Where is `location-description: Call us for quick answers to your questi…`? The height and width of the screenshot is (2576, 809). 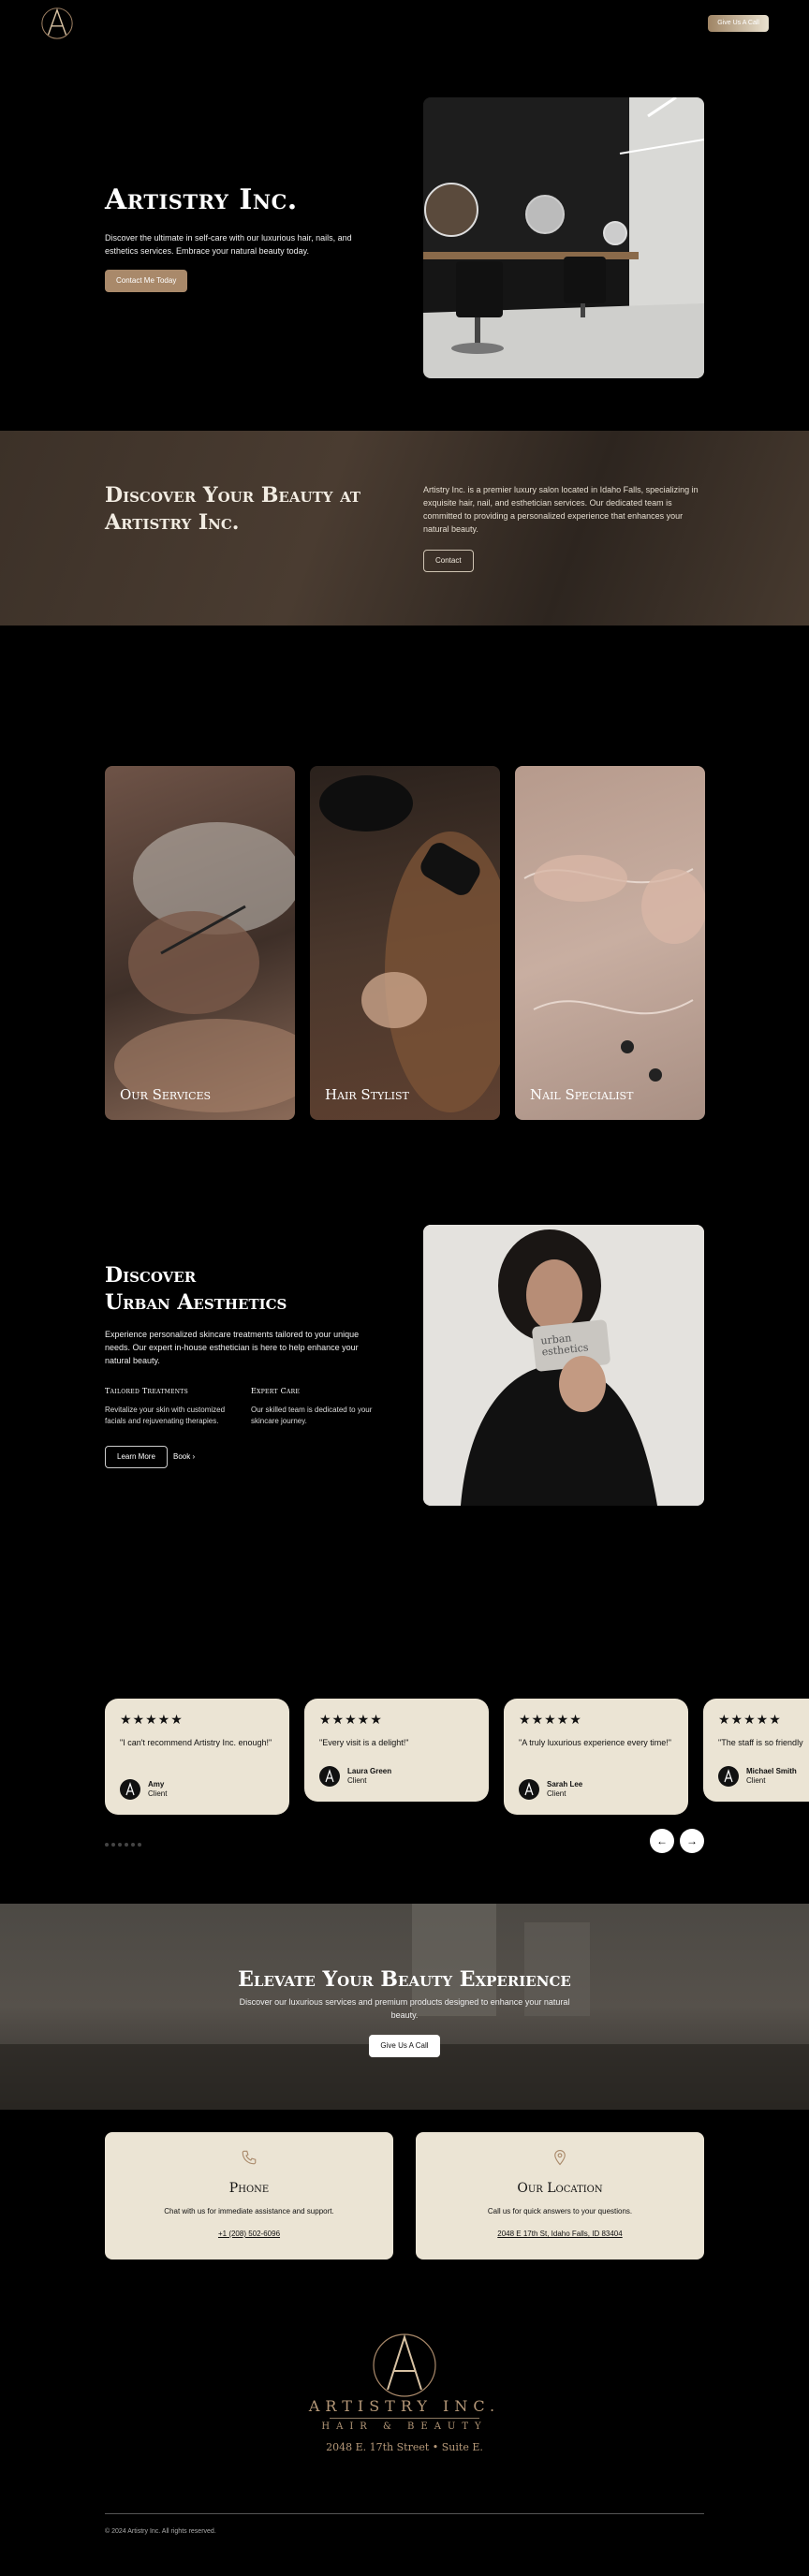 location-description: Call us for quick answers to your questi… is located at coordinates (560, 2211).